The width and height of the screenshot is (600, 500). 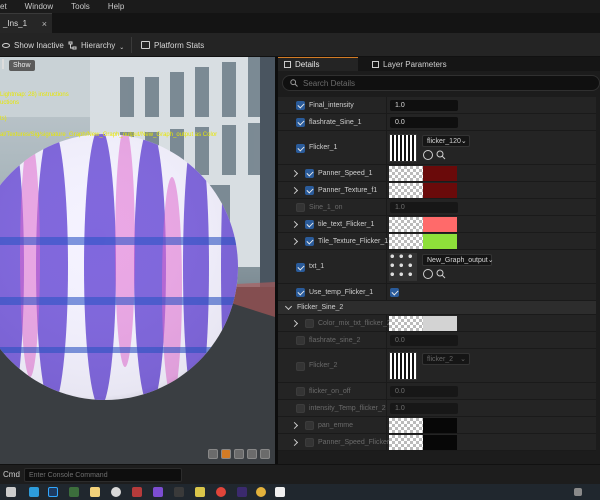 What do you see at coordinates (288, 306) in the screenshot?
I see `chevron-down-icon` at bounding box center [288, 306].